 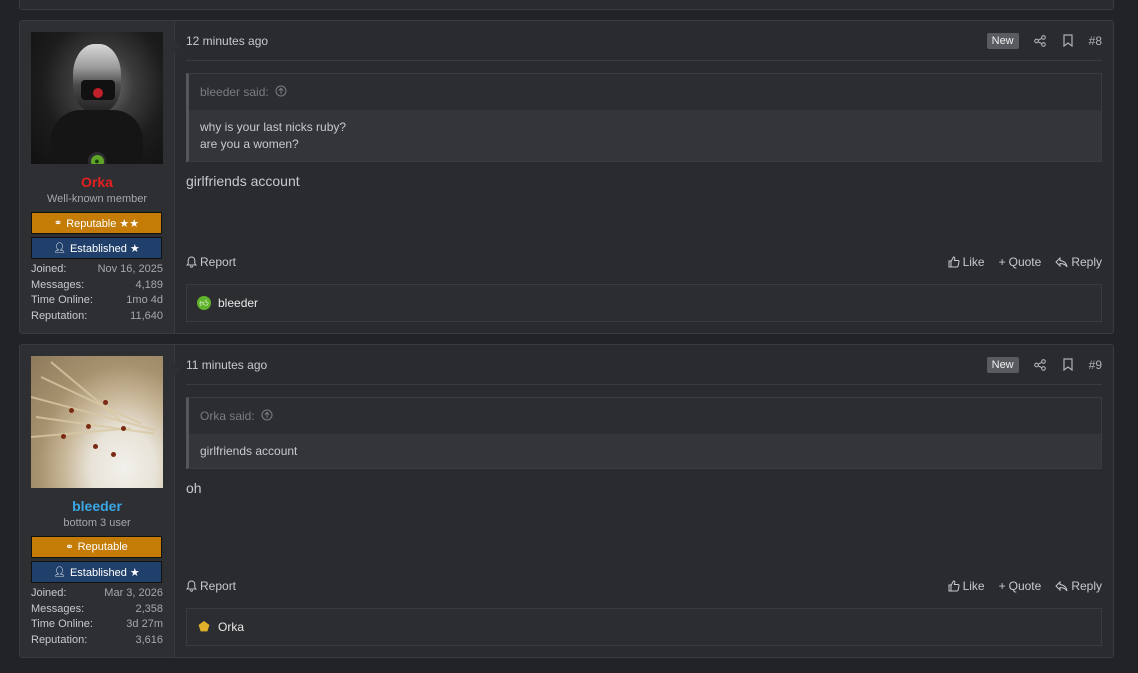 I want to click on avatar, so click(x=97, y=422).